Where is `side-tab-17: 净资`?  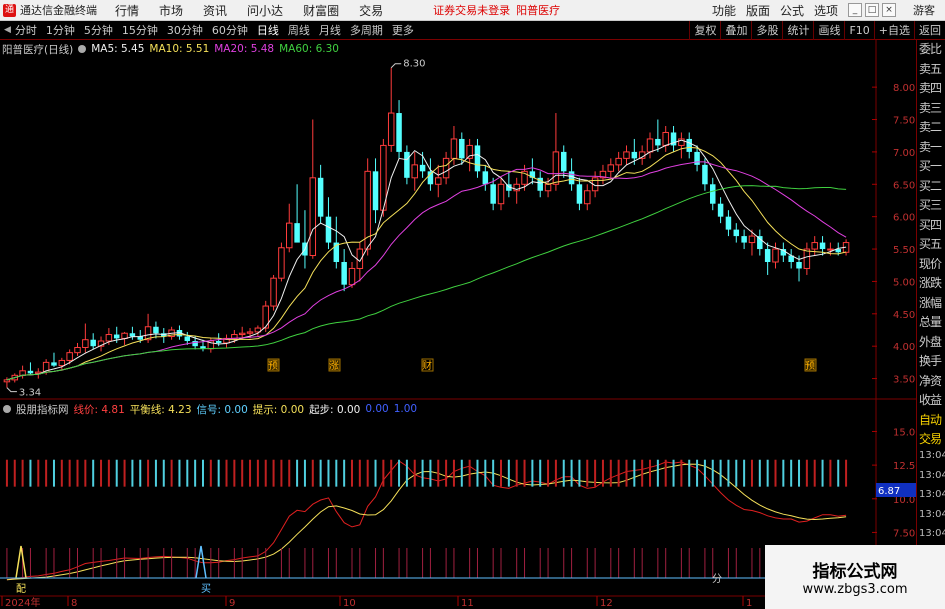 side-tab-17: 净资 is located at coordinates (931, 382).